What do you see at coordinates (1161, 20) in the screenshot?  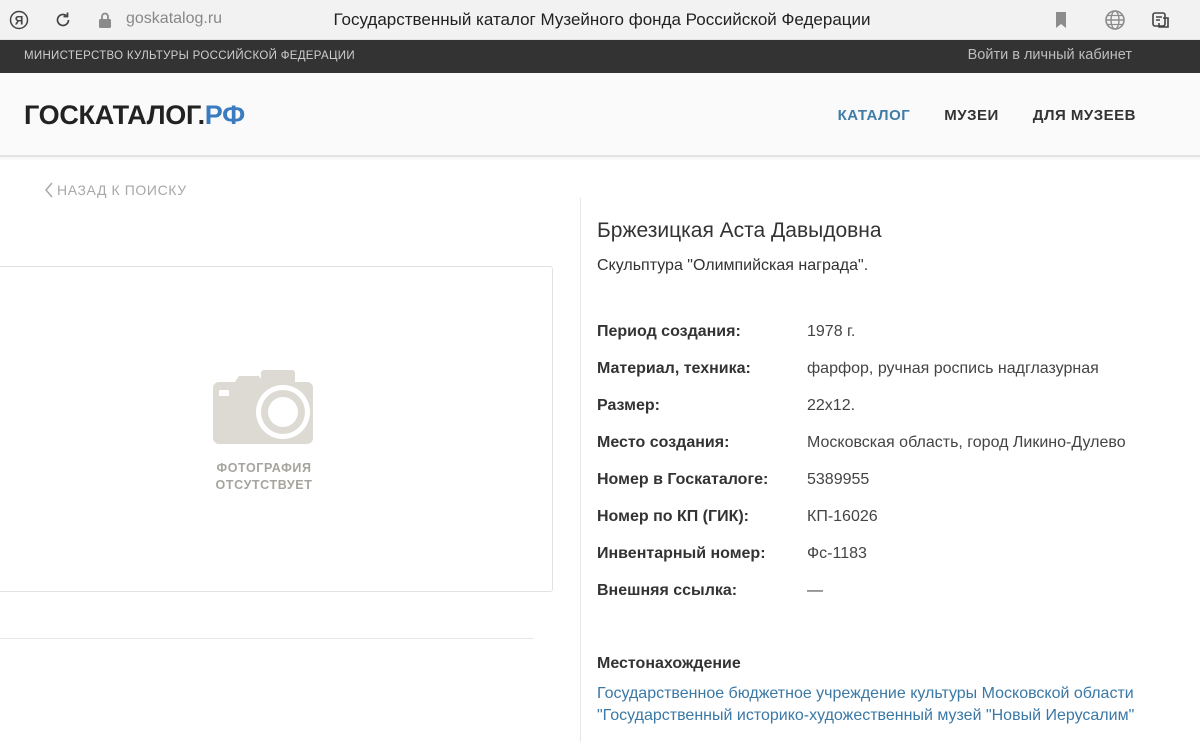 I see `extension-icon` at bounding box center [1161, 20].